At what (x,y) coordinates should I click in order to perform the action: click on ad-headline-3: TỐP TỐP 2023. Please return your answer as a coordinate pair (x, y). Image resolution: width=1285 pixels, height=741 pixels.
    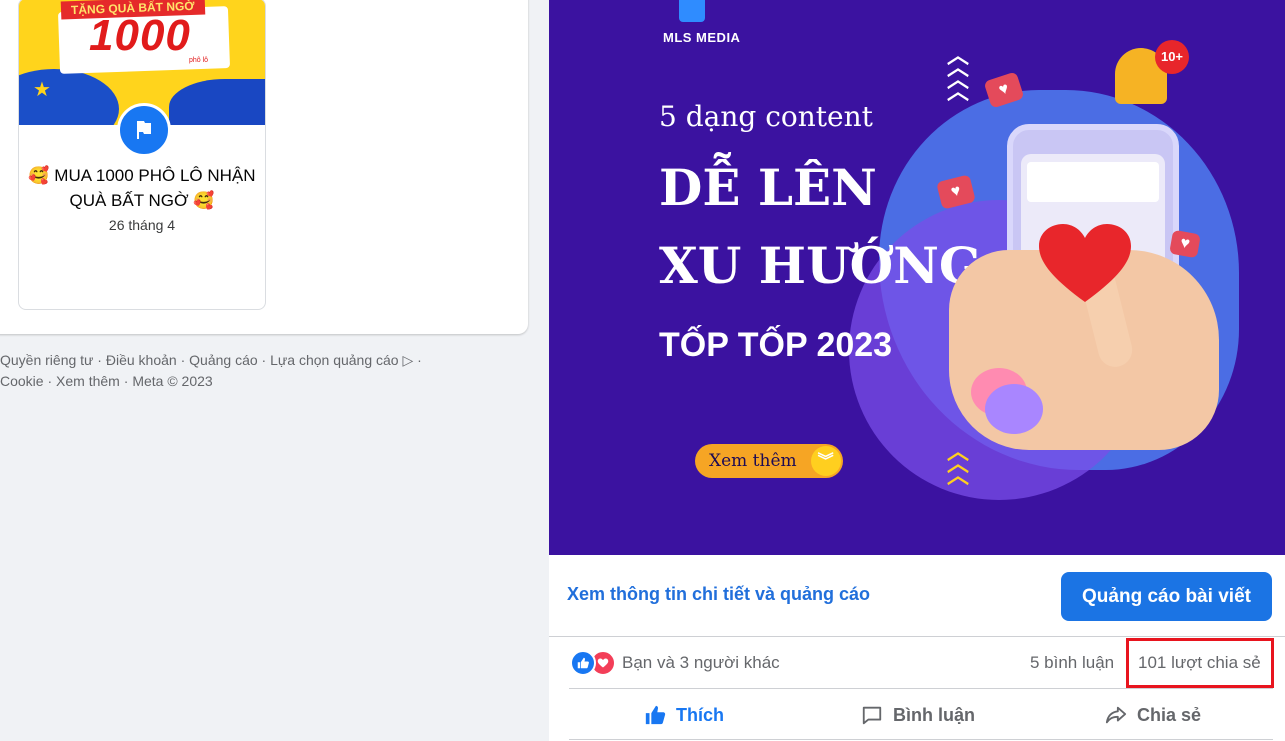
    Looking at the image, I should click on (776, 345).